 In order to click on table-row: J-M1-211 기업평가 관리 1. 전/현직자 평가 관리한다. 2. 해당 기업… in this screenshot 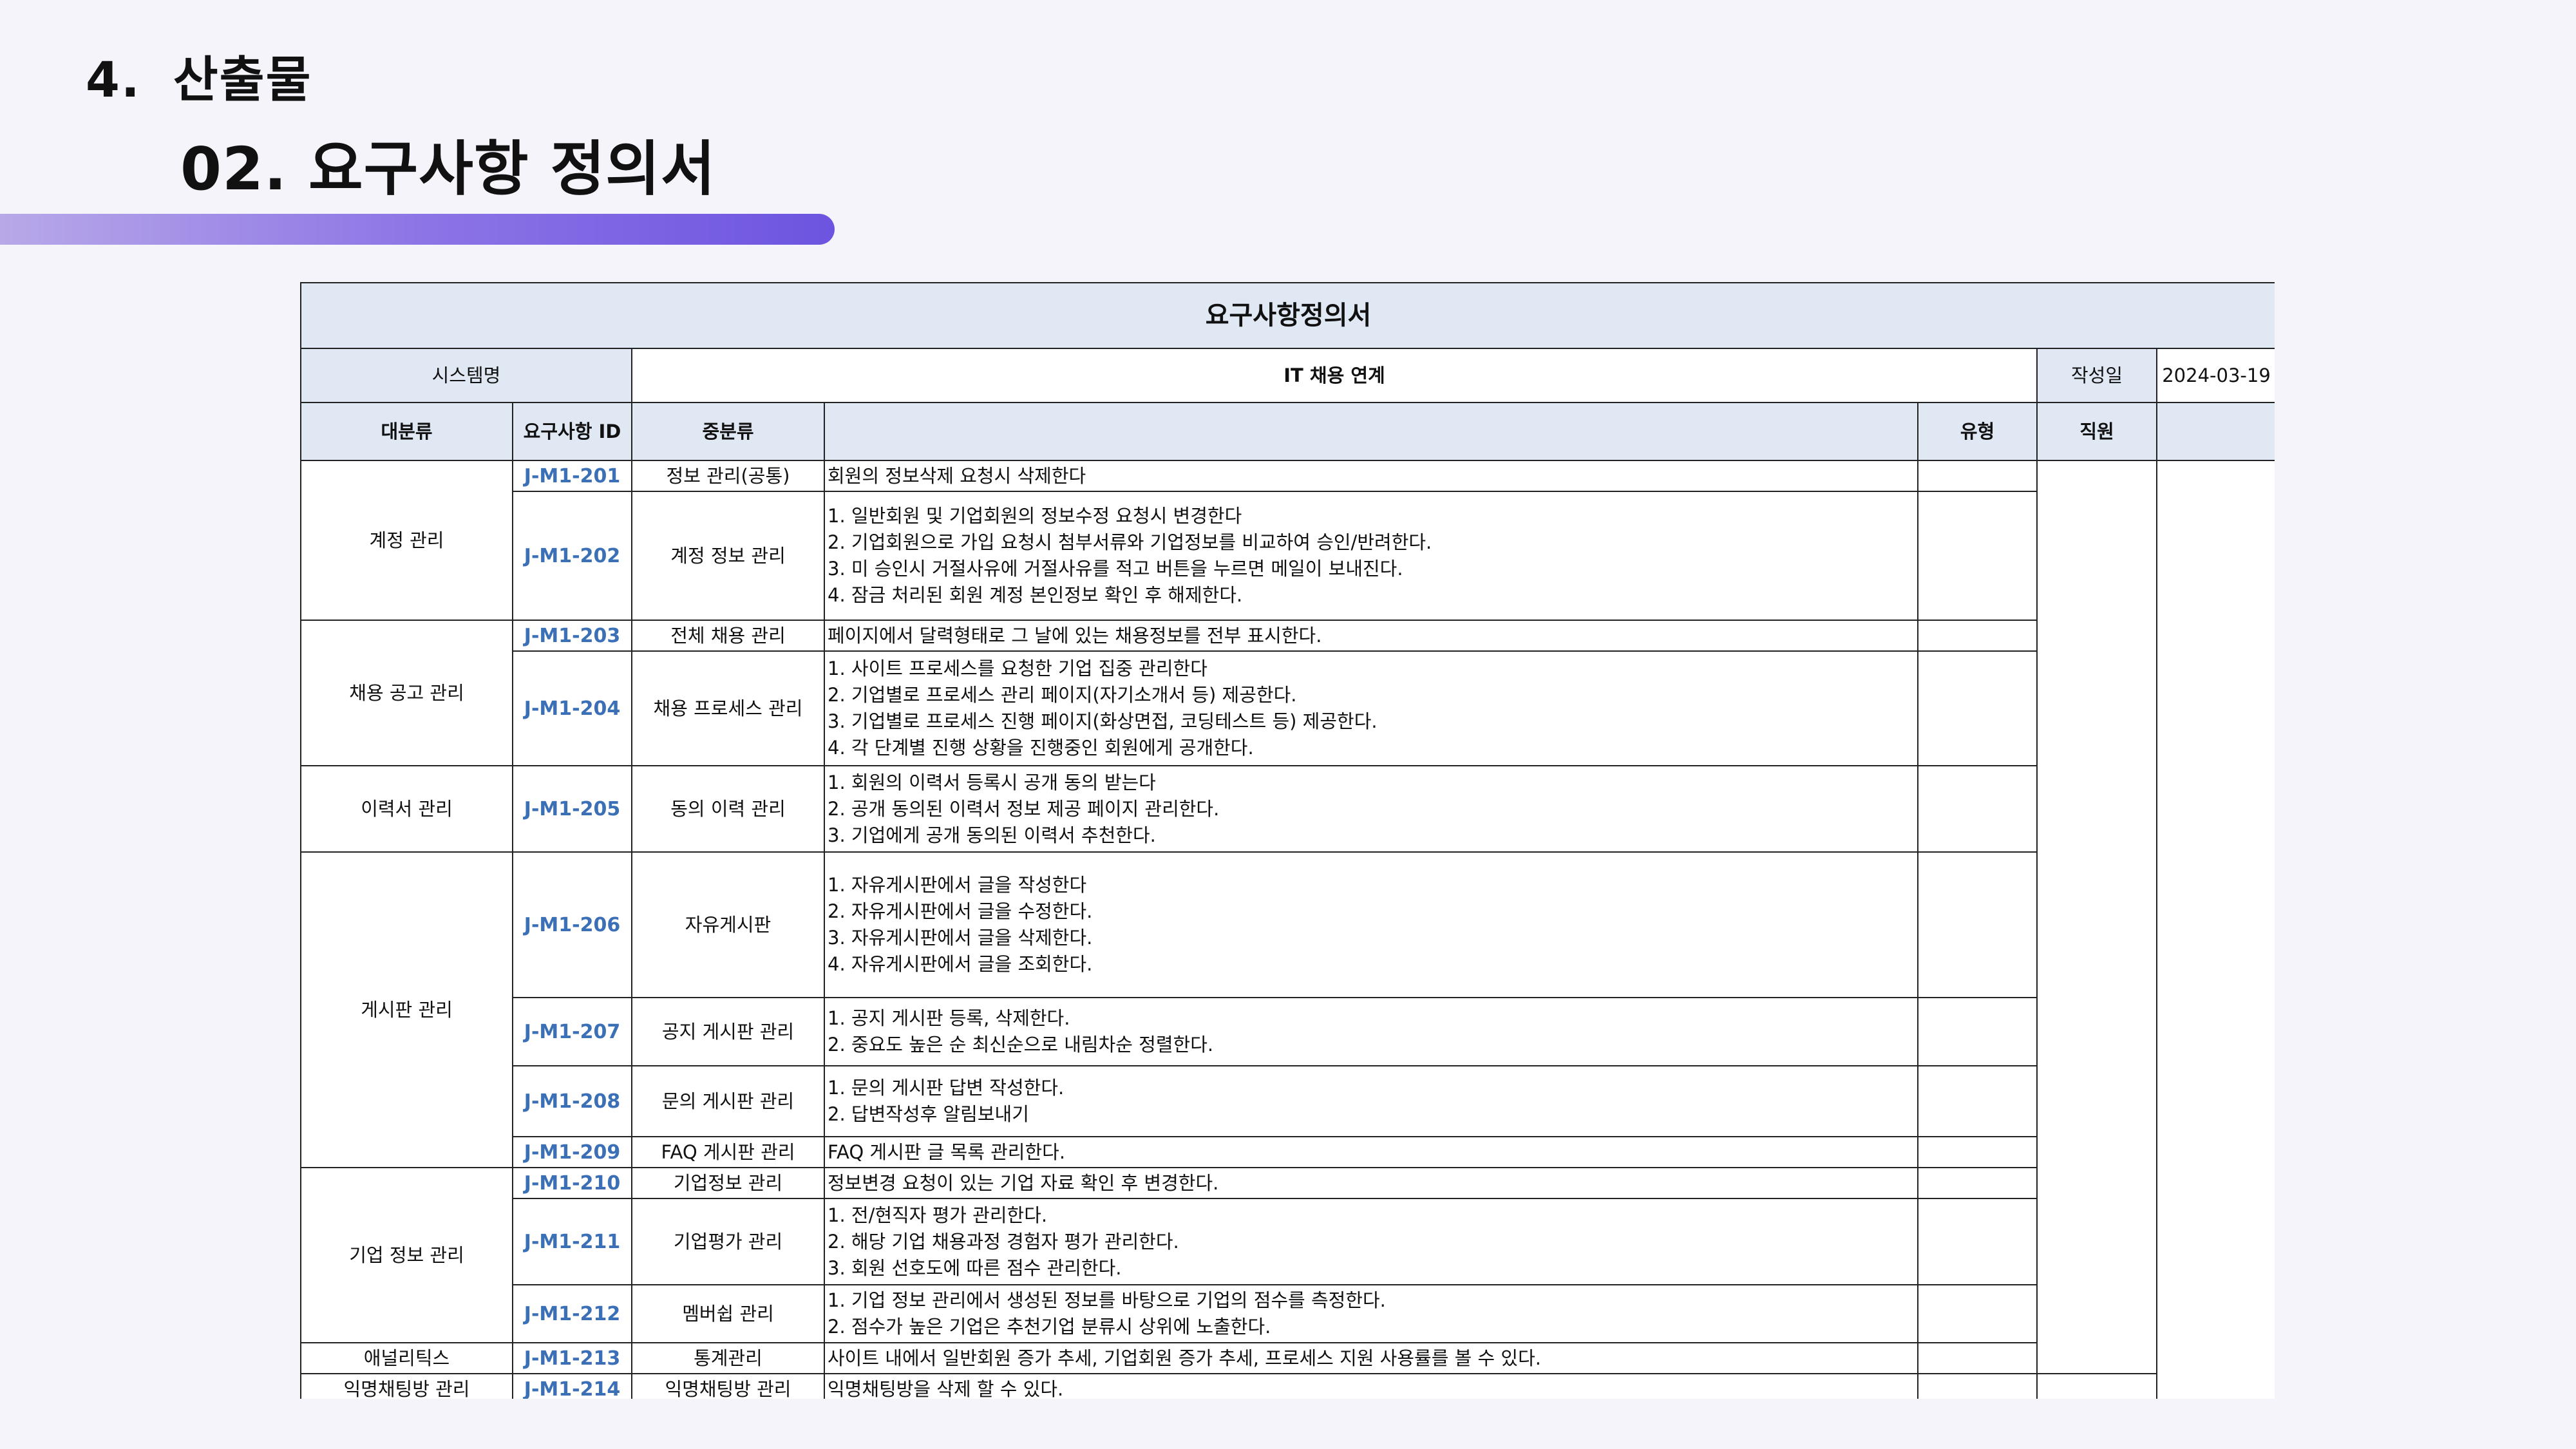, I will do `click(1288, 1241)`.